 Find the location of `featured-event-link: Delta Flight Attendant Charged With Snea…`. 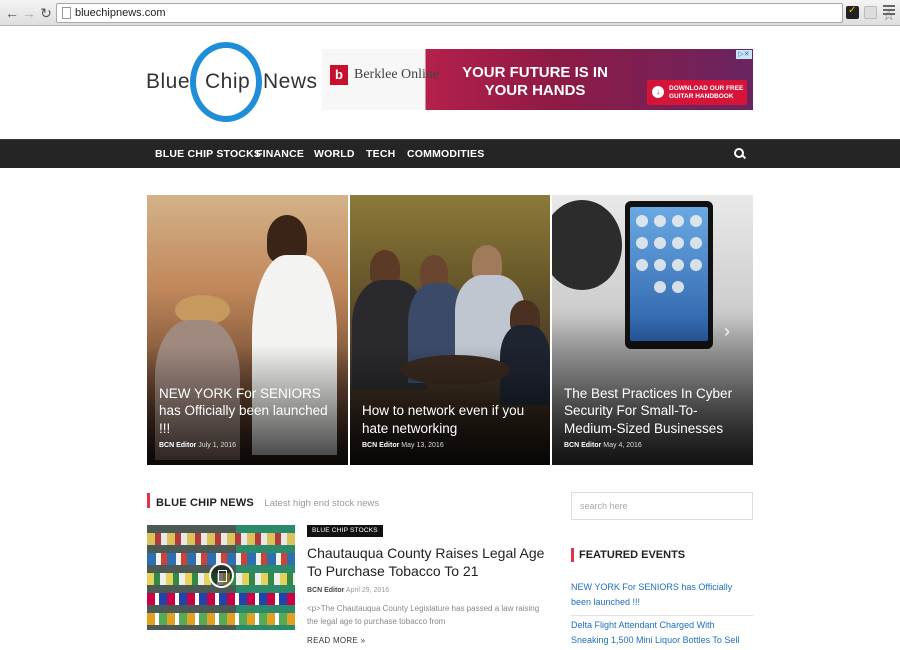

featured-event-link: Delta Flight Attendant Charged With Snea… is located at coordinates (662, 634).